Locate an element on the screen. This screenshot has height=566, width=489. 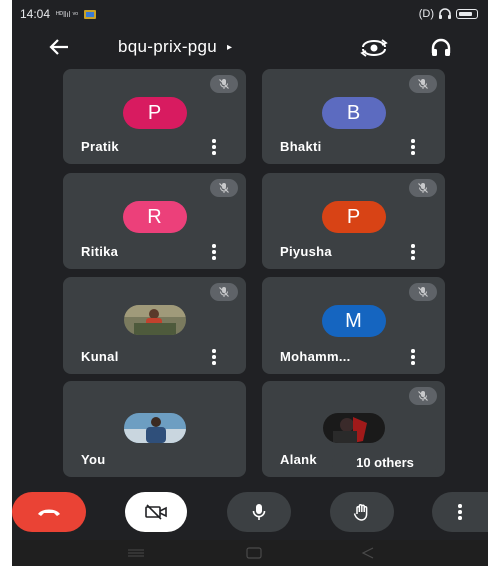
notification-image-icon is located at coordinates (90, 14).